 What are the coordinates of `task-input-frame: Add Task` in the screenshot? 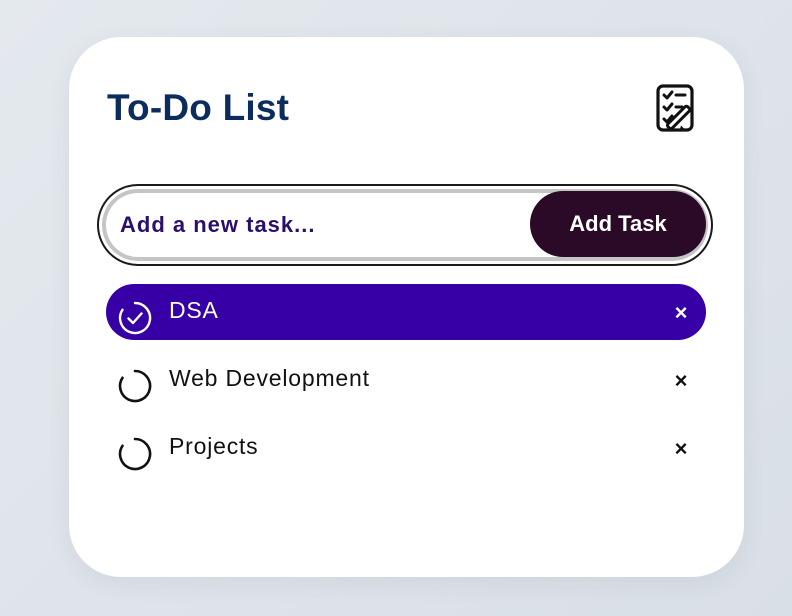 It's located at (405, 225).